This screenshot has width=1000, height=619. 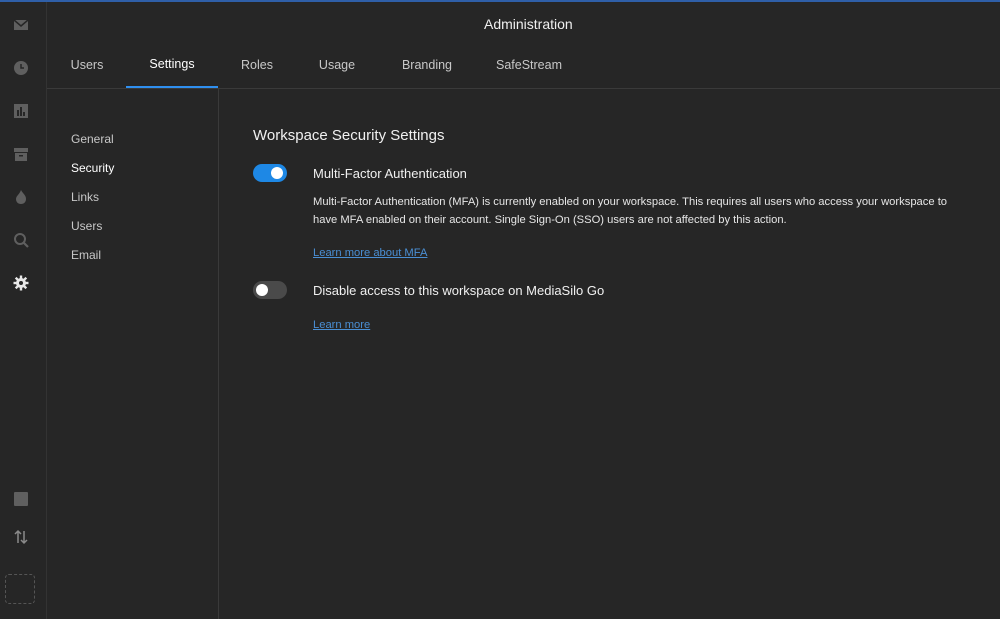 What do you see at coordinates (23, 310) in the screenshot?
I see `left-icon-rail` at bounding box center [23, 310].